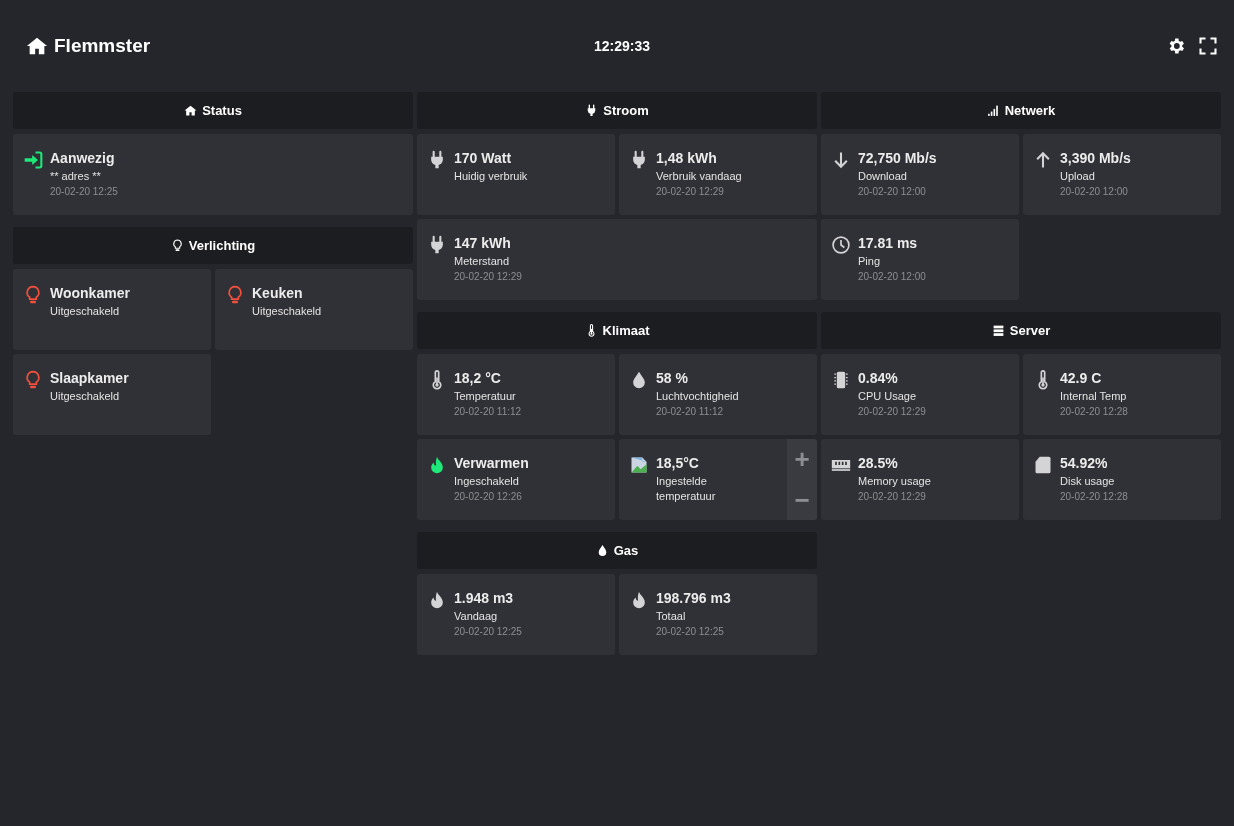 The width and height of the screenshot is (1234, 826). What do you see at coordinates (478, 378) in the screenshot?
I see `tile-value: 18,2 °C` at bounding box center [478, 378].